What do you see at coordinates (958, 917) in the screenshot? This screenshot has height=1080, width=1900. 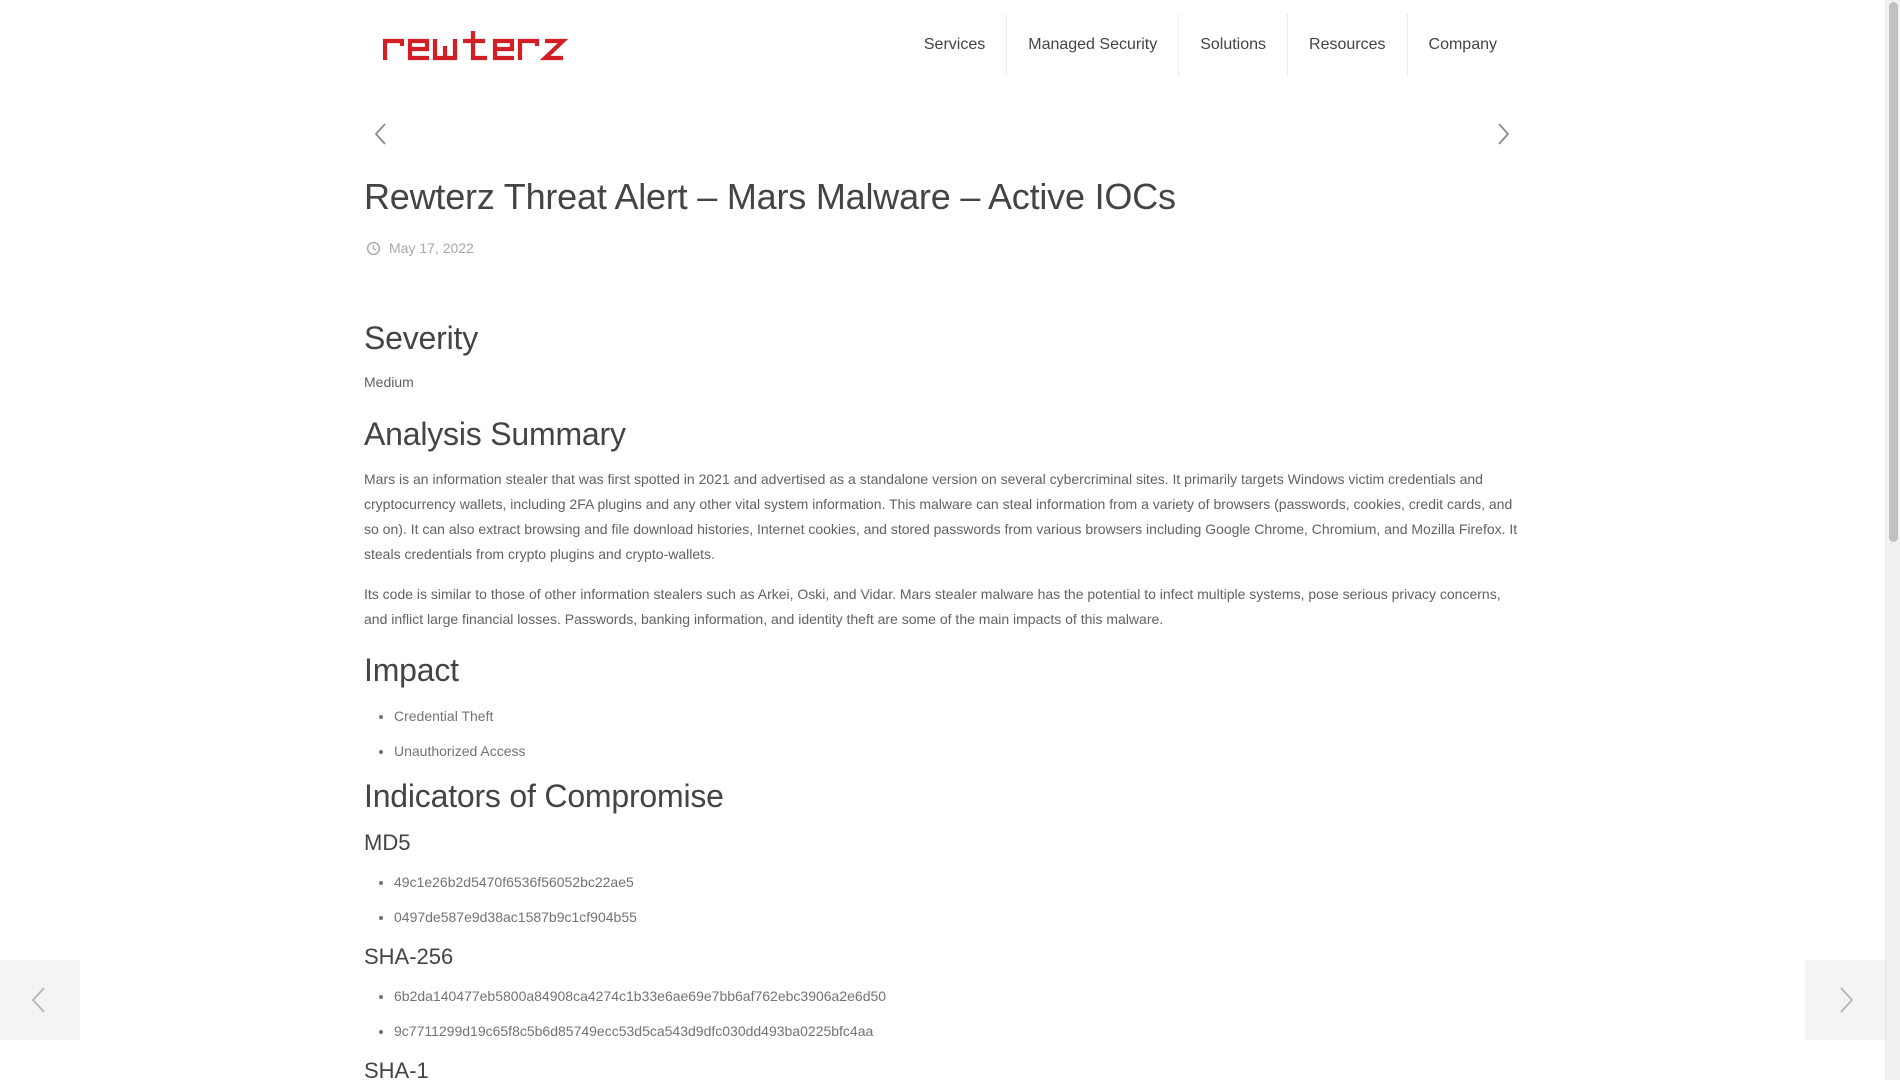 I see `list-item: 0497de587e9d38ac1587b9c1cf904b55` at bounding box center [958, 917].